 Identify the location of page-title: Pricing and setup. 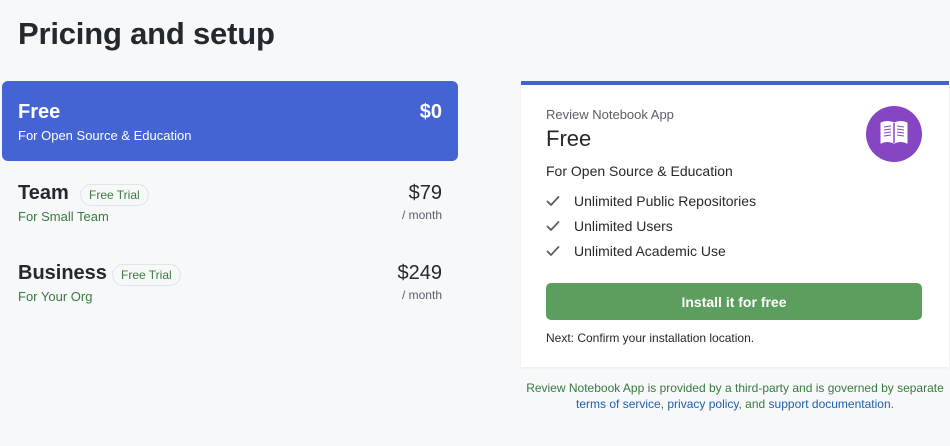
(146, 33).